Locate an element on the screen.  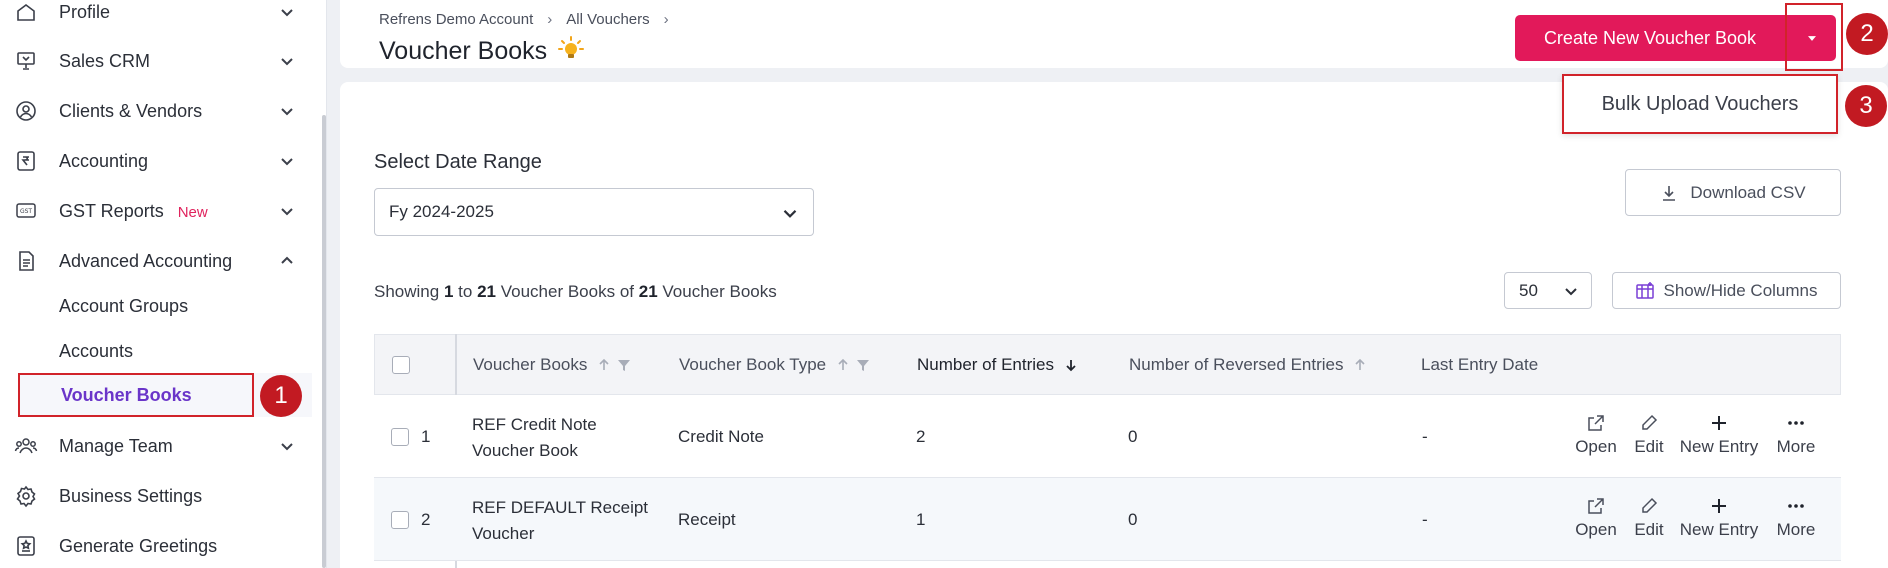
sidebar-item-gst-reports: GST GST Reports New is located at coordinates (159, 211).